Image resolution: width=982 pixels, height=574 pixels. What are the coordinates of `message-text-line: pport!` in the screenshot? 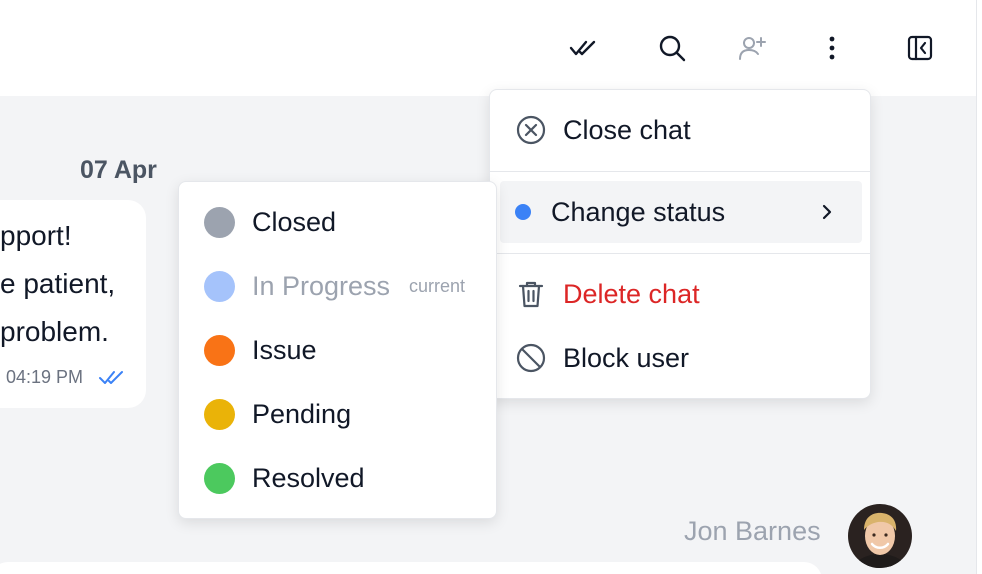 It's located at (36, 235).